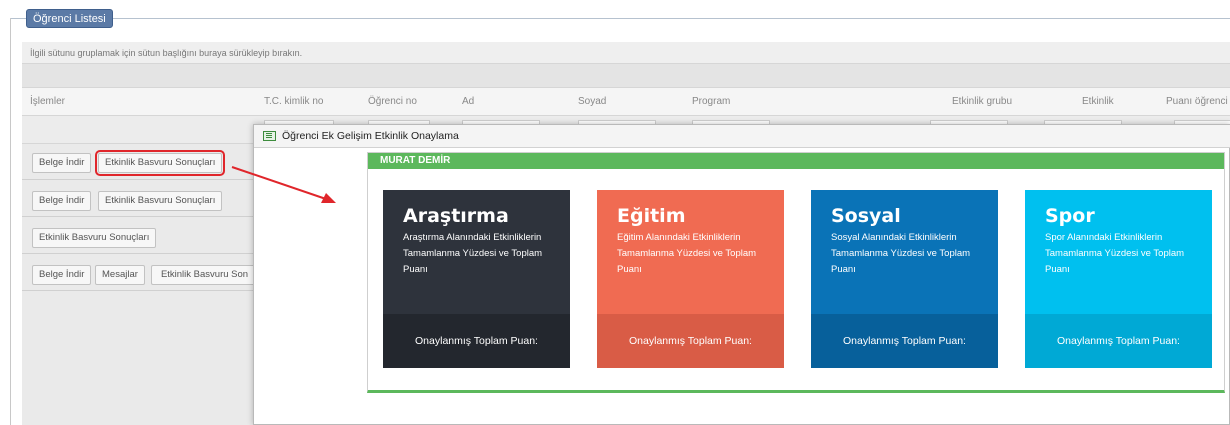 The image size is (1230, 425). I want to click on column-header-score: Puanı öğrenci, so click(1197, 101).